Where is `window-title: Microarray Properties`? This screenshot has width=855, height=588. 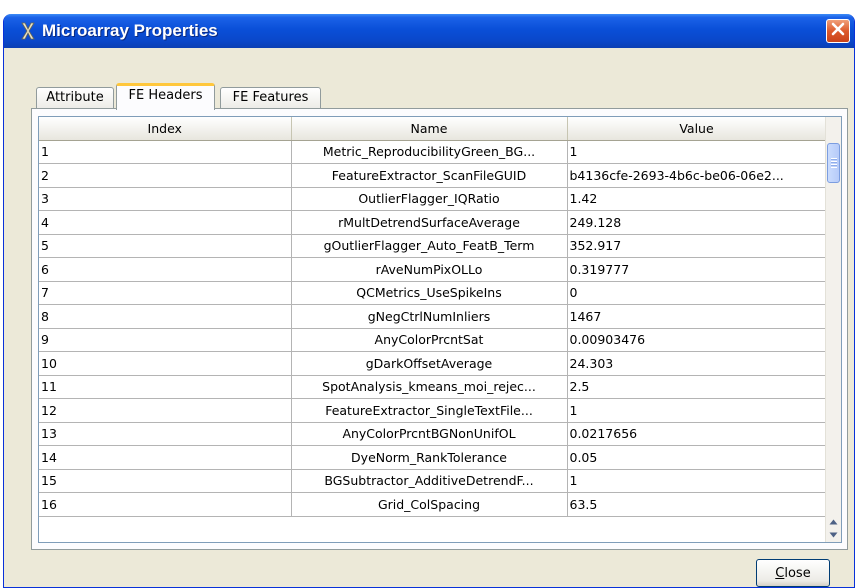
window-title: Microarray Properties is located at coordinates (130, 30).